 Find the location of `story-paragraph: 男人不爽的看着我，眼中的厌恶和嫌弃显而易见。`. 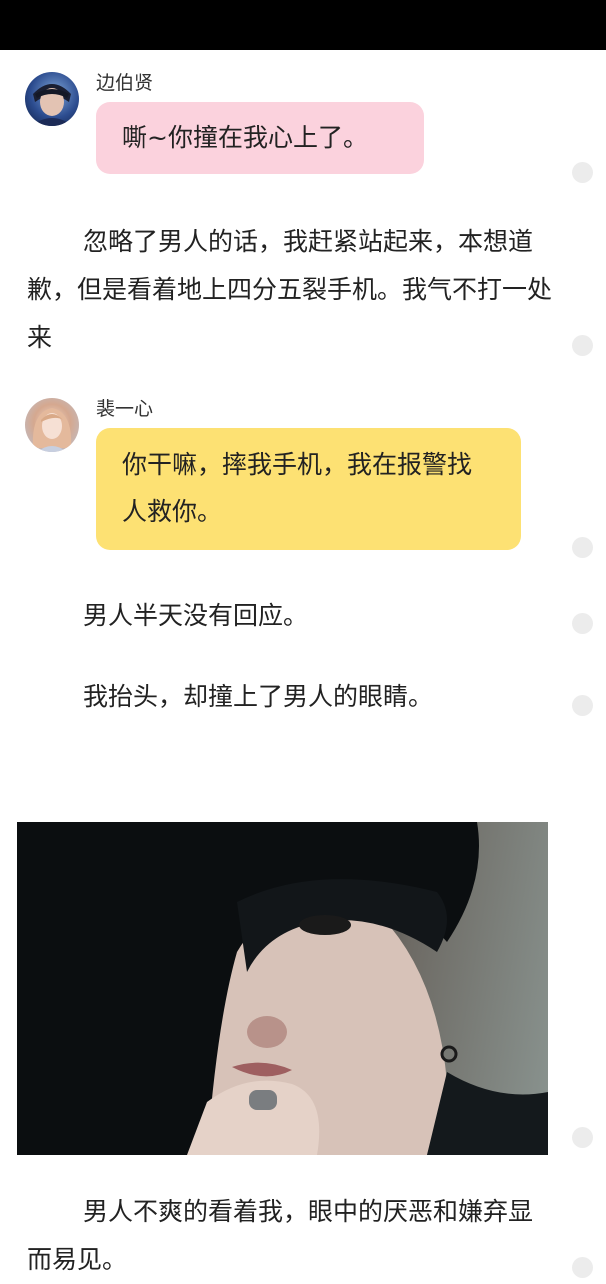

story-paragraph: 男人不爽的看着我，眼中的厌恶和嫌弃显而易见。 is located at coordinates (280, 1235).